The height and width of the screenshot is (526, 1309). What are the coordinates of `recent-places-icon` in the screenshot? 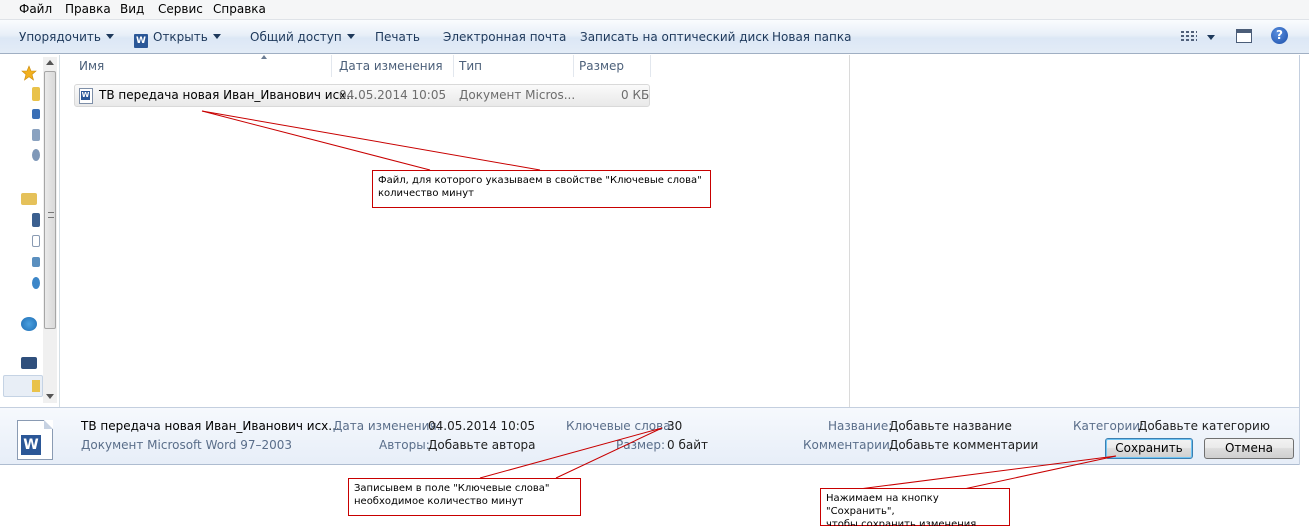 It's located at (36, 155).